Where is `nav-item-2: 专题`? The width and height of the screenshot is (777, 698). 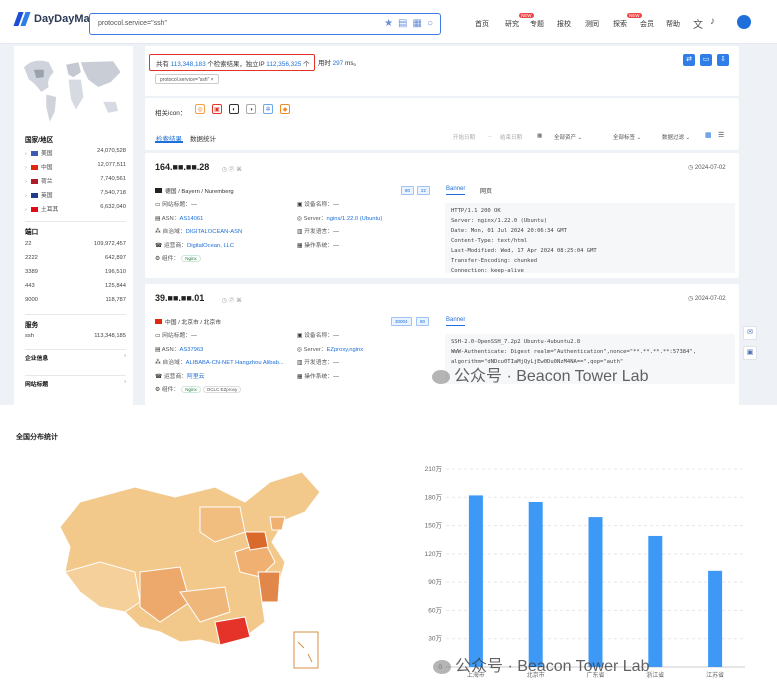 nav-item-2: 专题 is located at coordinates (537, 24).